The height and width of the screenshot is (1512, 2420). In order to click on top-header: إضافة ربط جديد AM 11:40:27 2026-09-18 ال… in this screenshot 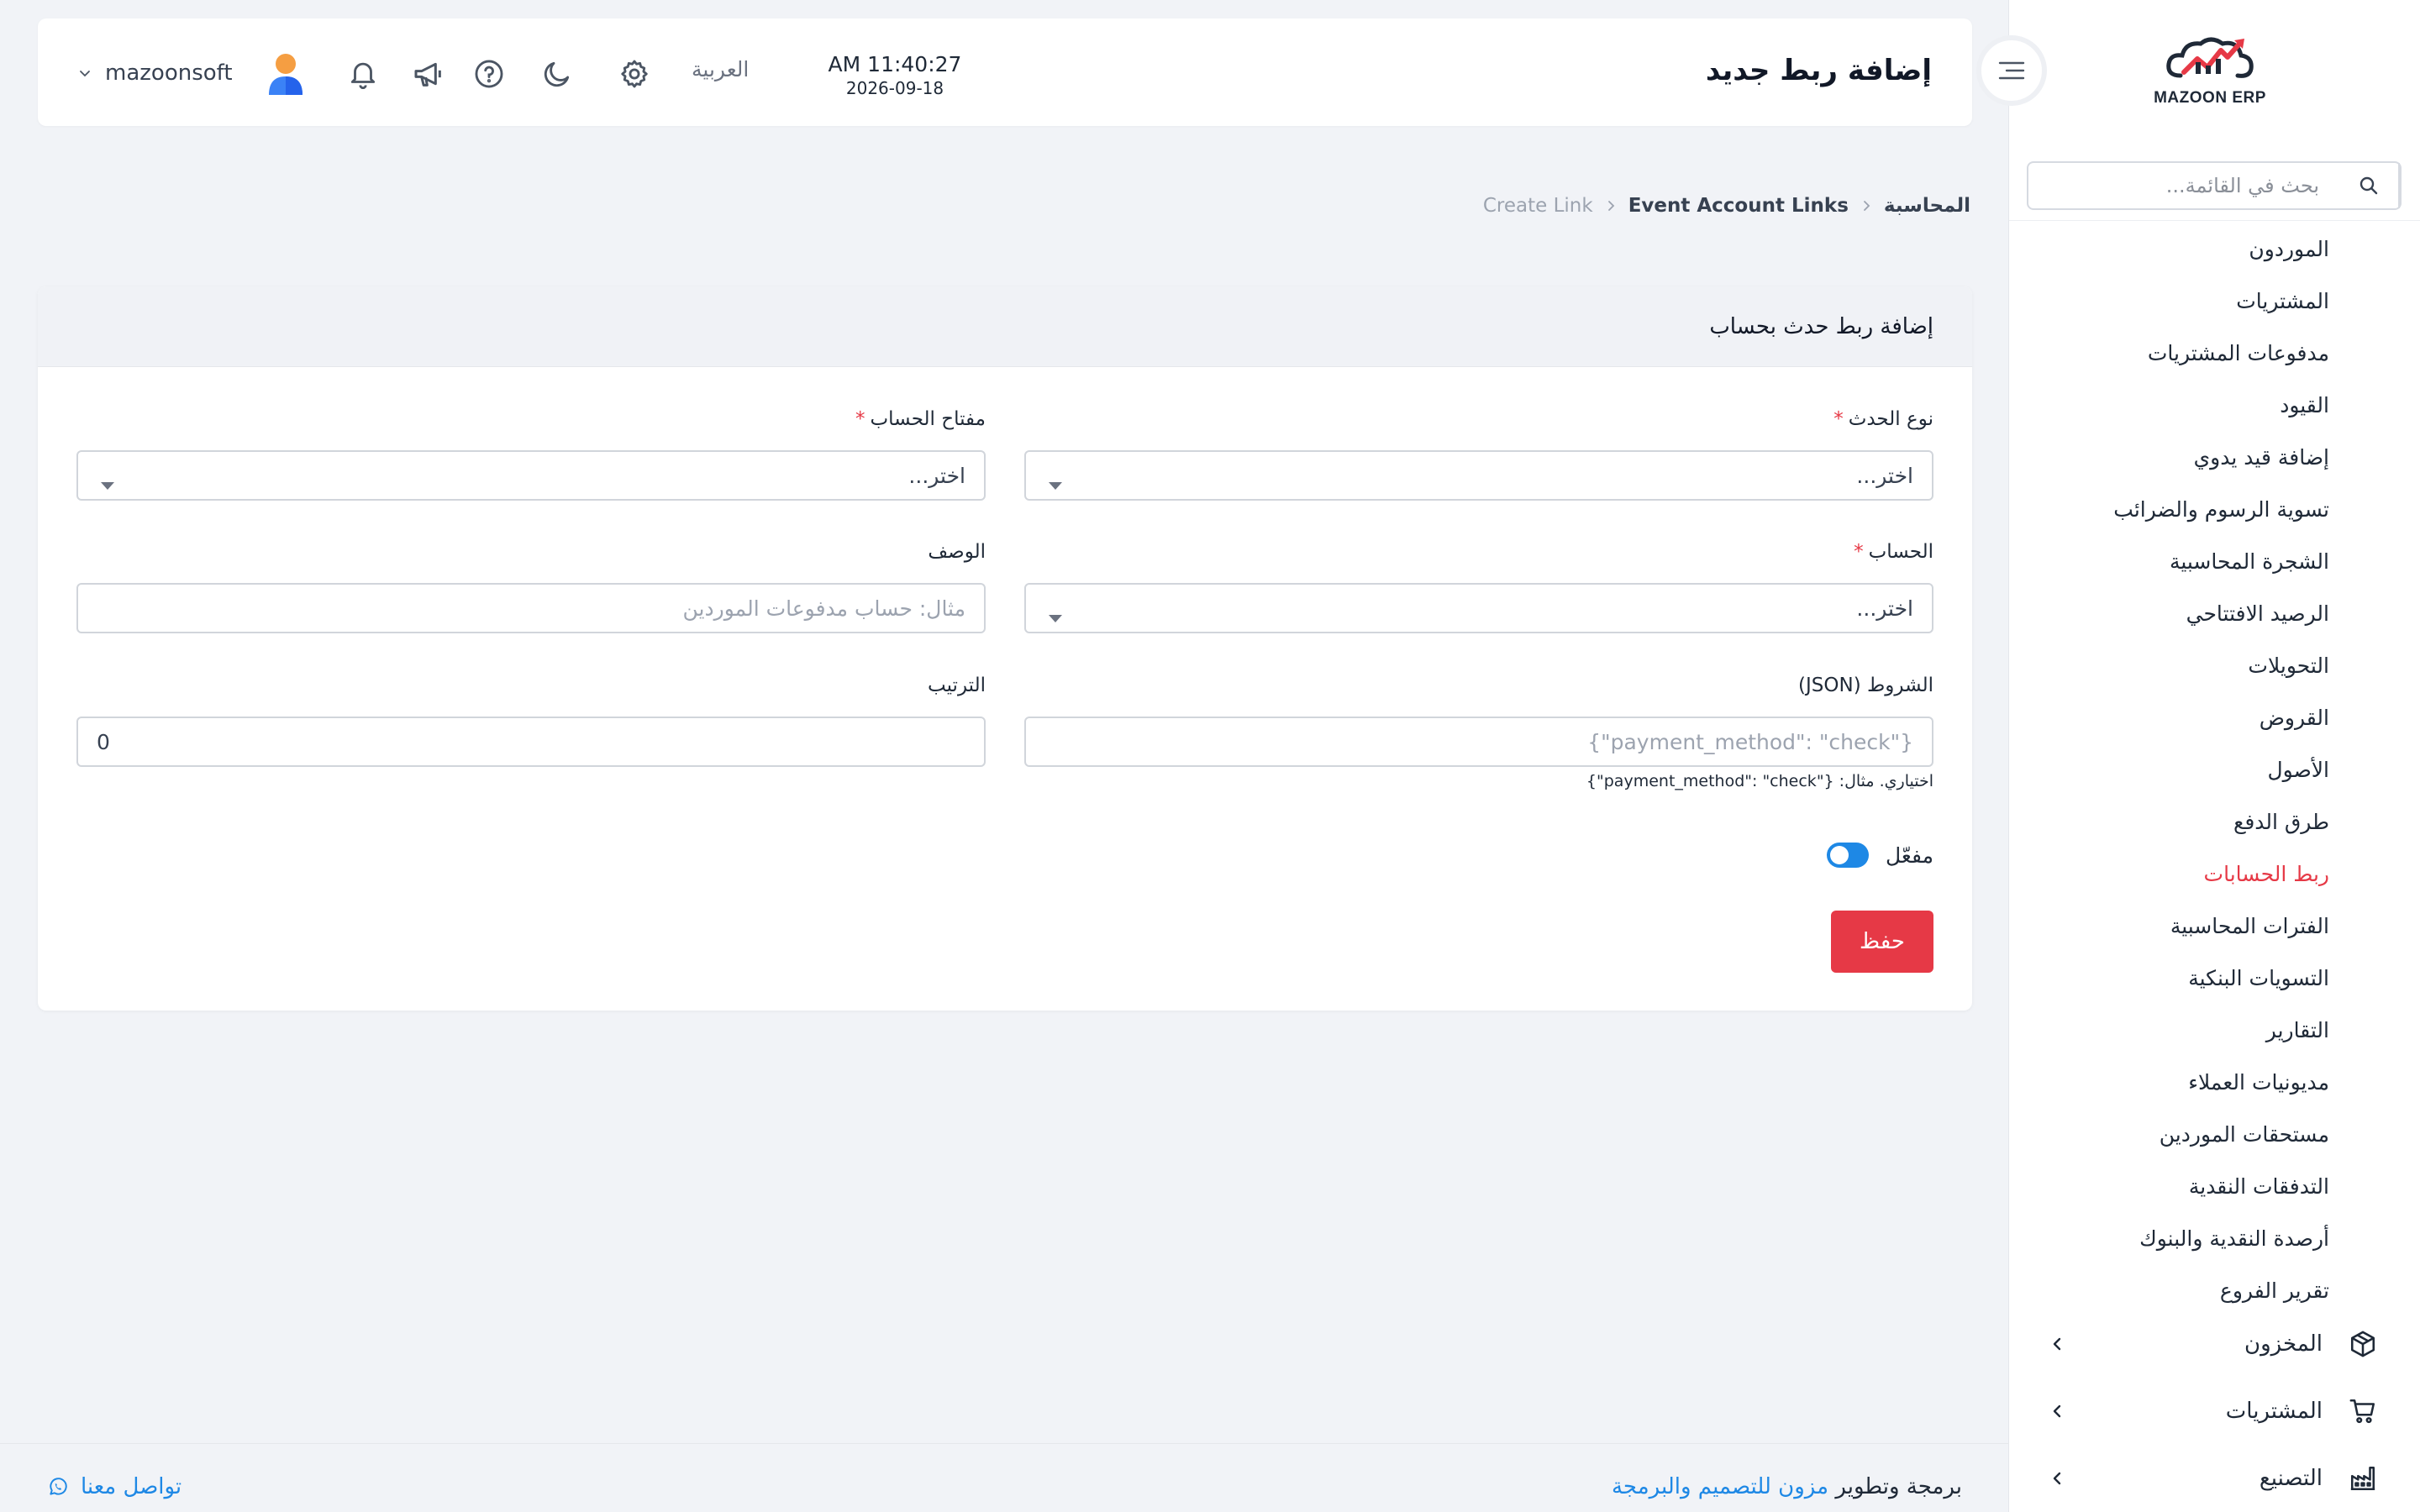, I will do `click(1005, 72)`.